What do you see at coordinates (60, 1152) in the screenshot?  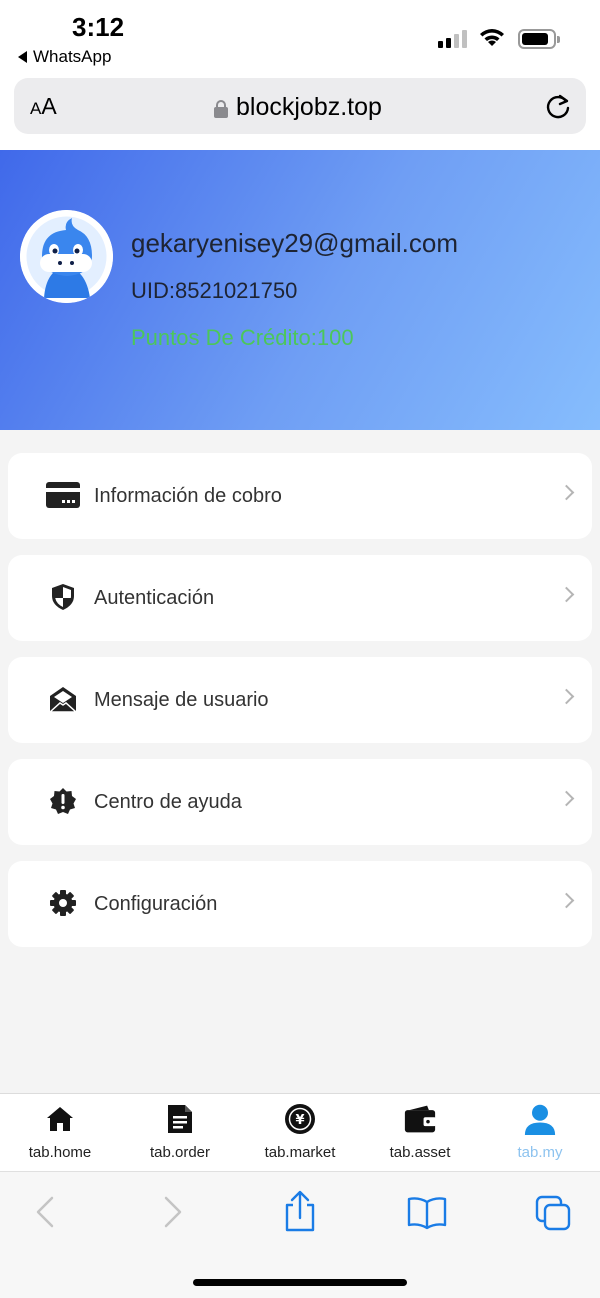 I see `tab-label: tab.home` at bounding box center [60, 1152].